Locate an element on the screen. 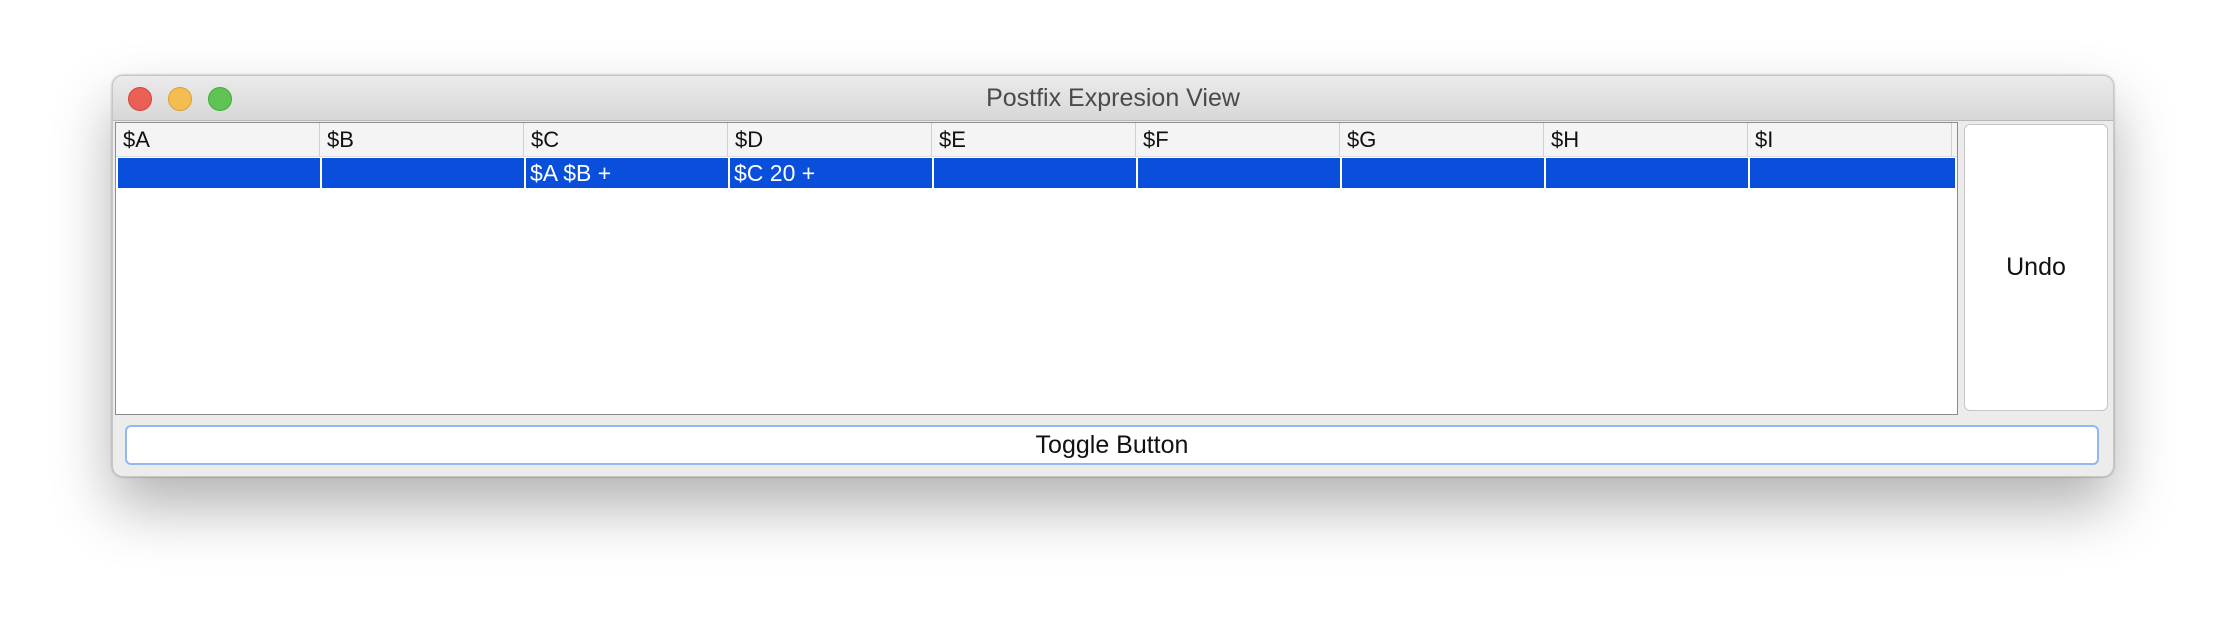  column-header-e: $E is located at coordinates (1034, 139).